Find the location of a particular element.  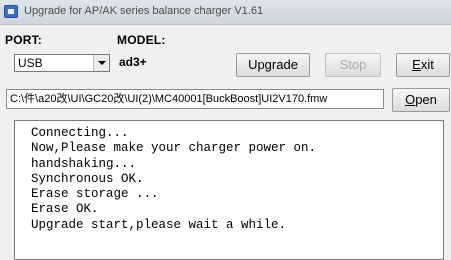

log-line: Synchronous OK. is located at coordinates (87, 178).